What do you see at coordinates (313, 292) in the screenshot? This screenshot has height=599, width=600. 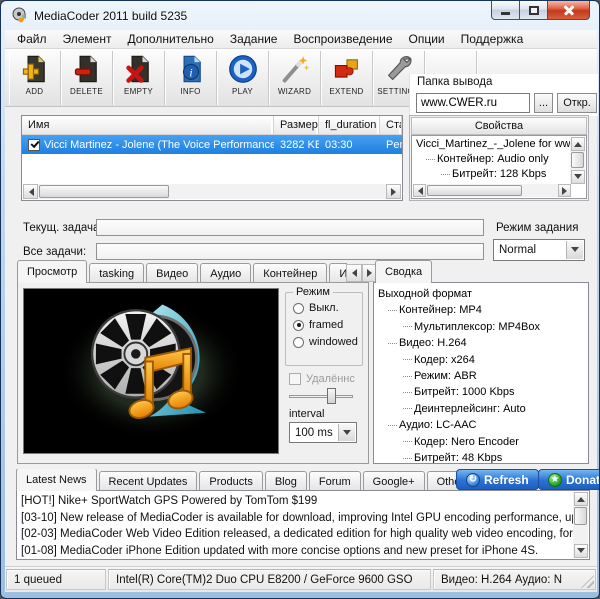 I see `mode-group-title: Режим` at bounding box center [313, 292].